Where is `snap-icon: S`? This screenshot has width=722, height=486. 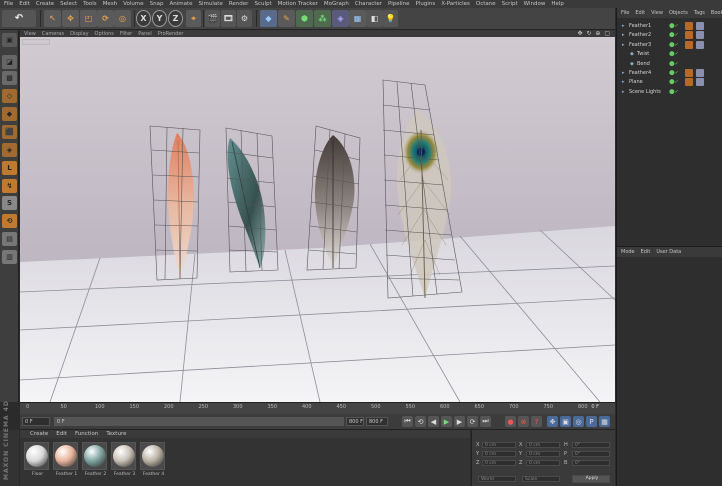 snap-icon: S is located at coordinates (9, 203).